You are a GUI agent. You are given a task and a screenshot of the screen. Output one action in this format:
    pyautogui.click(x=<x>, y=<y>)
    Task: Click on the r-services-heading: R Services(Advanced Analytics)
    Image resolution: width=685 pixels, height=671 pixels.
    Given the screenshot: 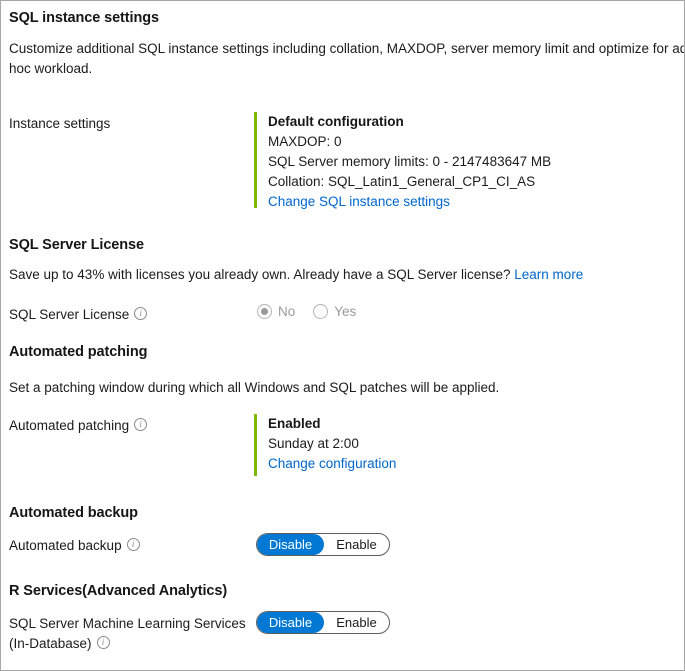 What is the action you would take?
    pyautogui.click(x=118, y=591)
    